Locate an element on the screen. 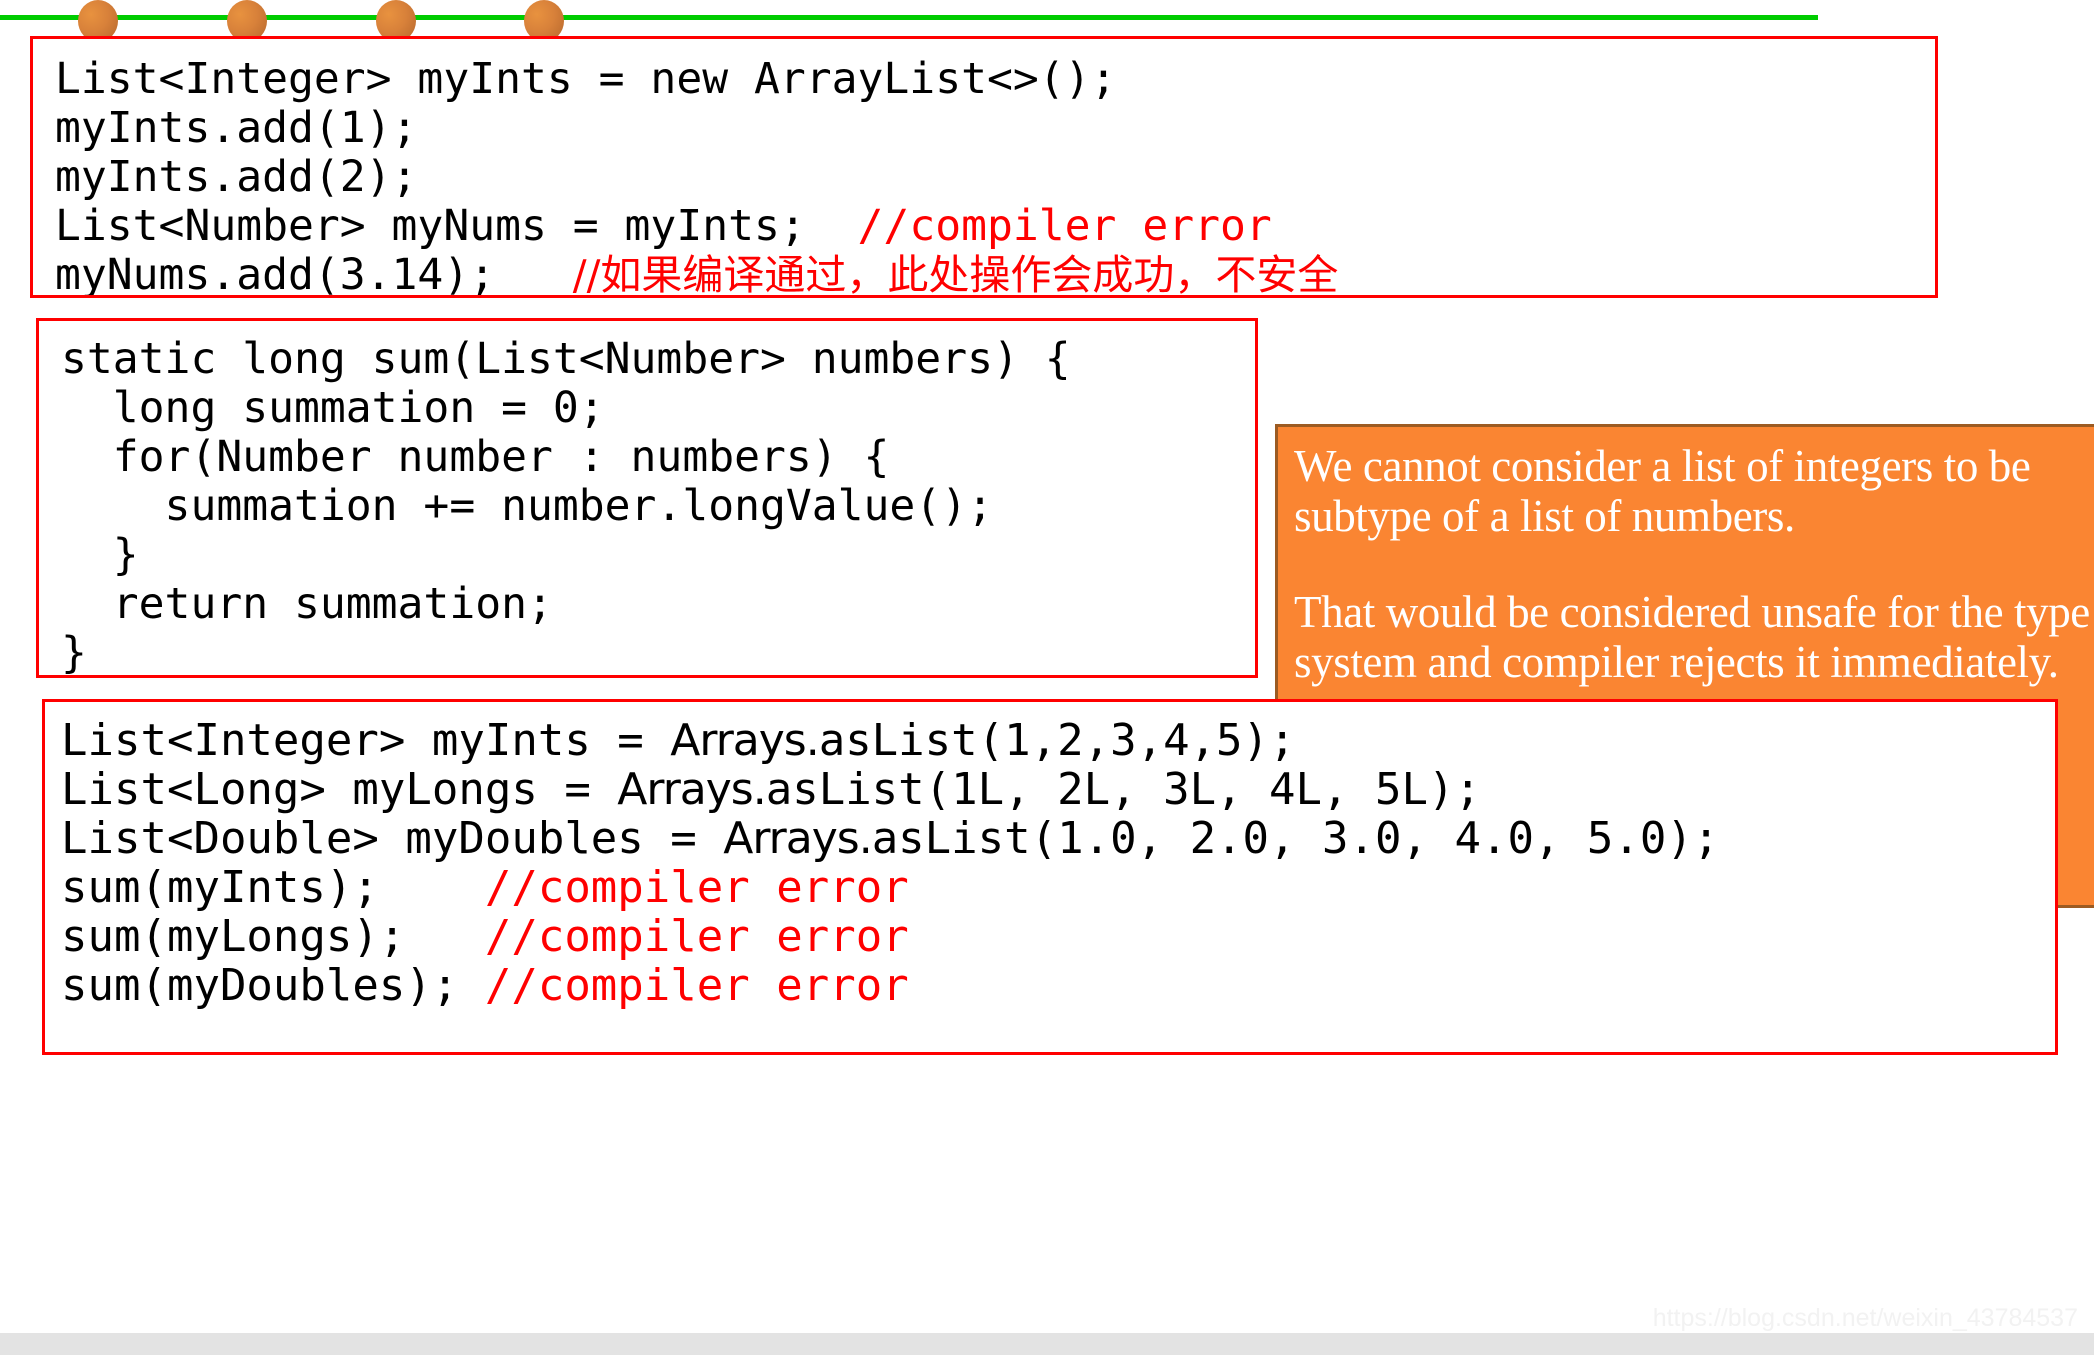  slide-top-decoration is located at coordinates (1047, 21).